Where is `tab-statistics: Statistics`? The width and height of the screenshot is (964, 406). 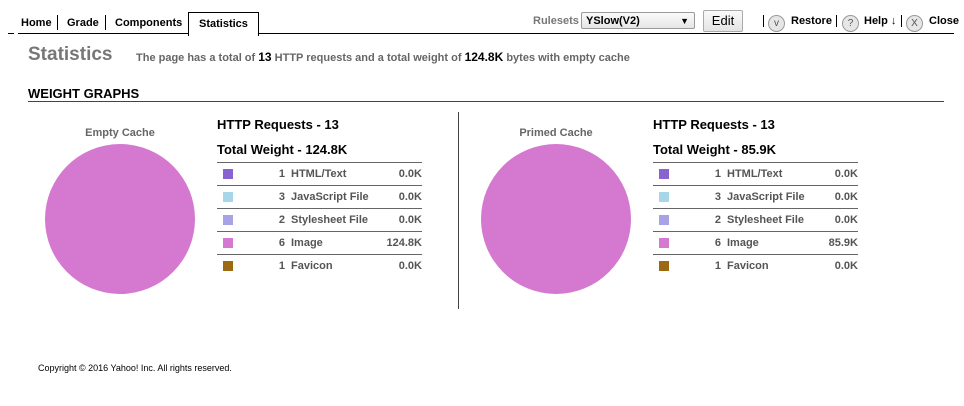 tab-statistics: Statistics is located at coordinates (223, 24).